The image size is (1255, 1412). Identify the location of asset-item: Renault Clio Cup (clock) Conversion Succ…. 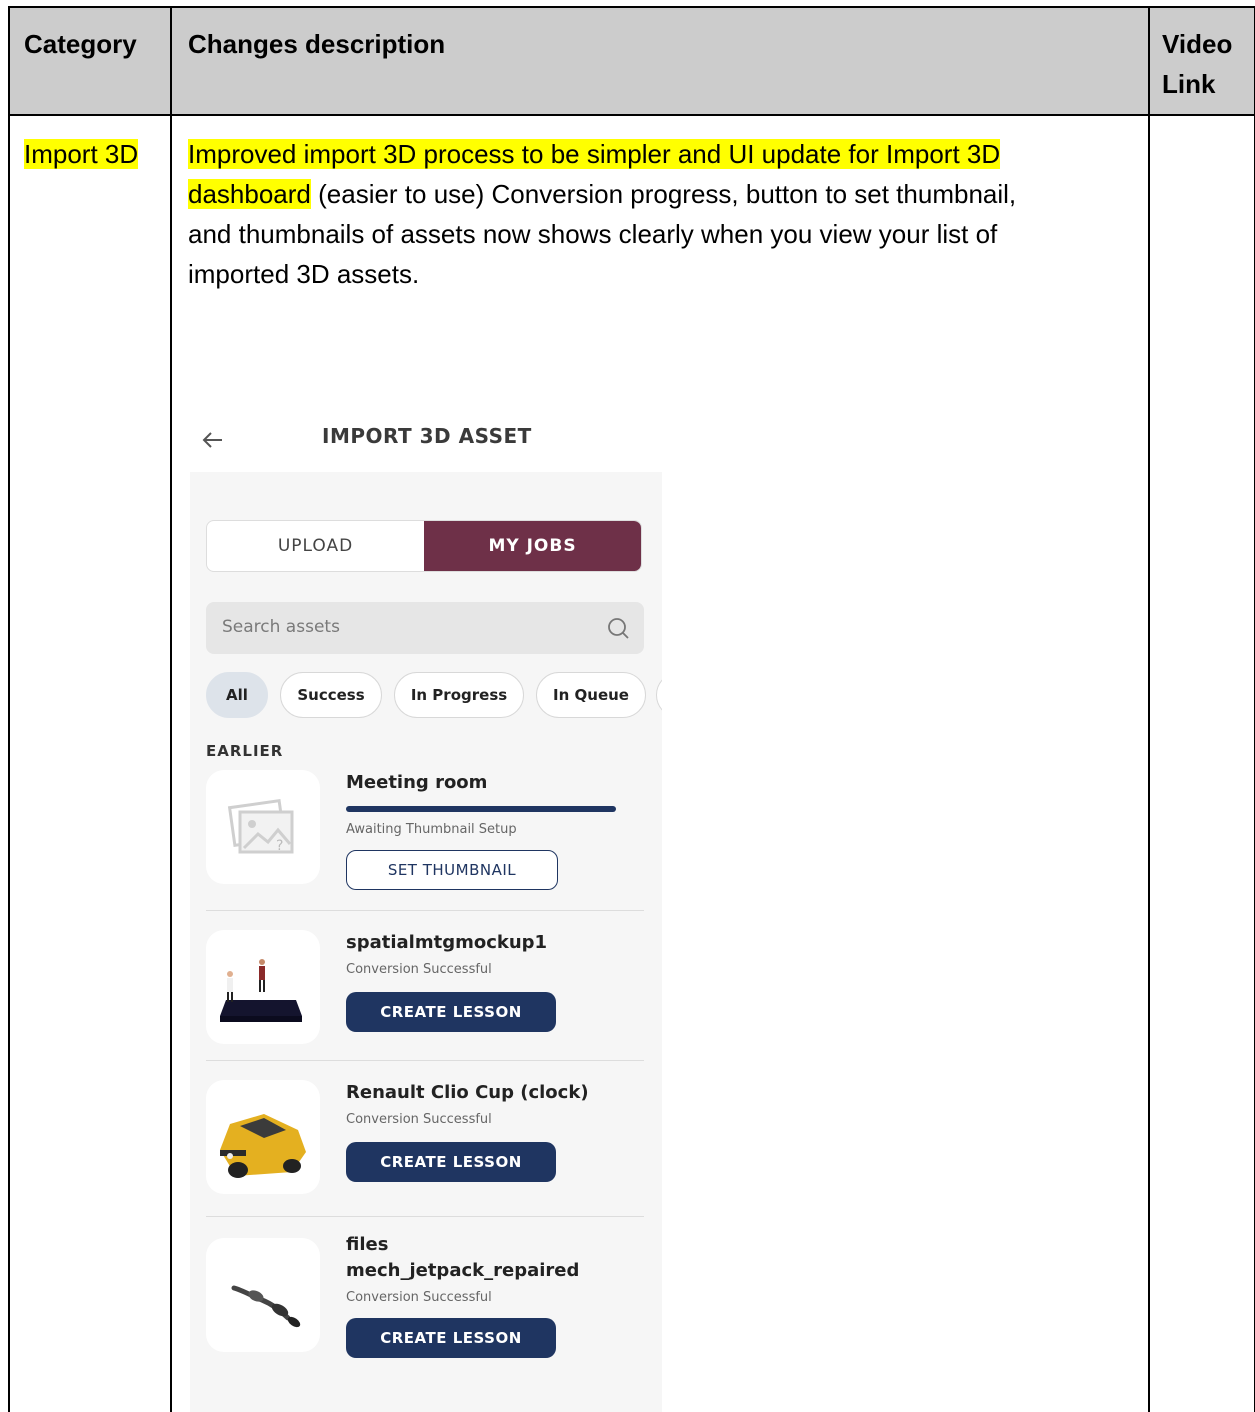
(425, 1140).